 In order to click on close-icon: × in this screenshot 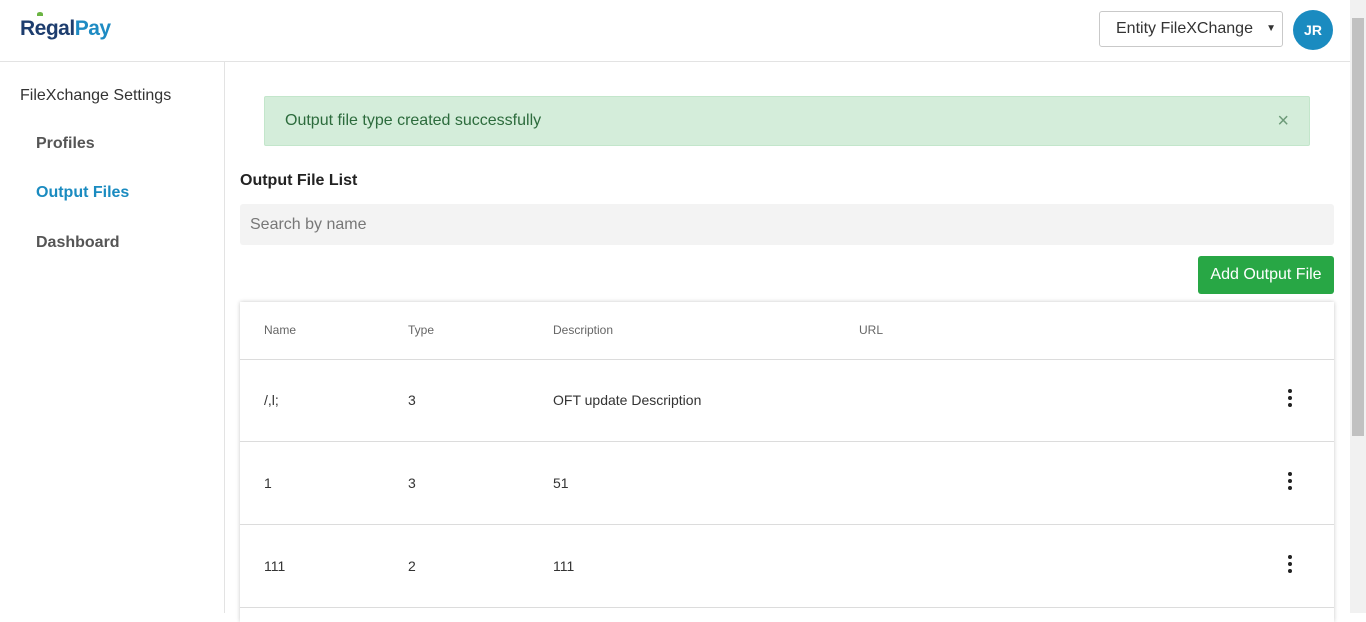, I will do `click(1283, 121)`.